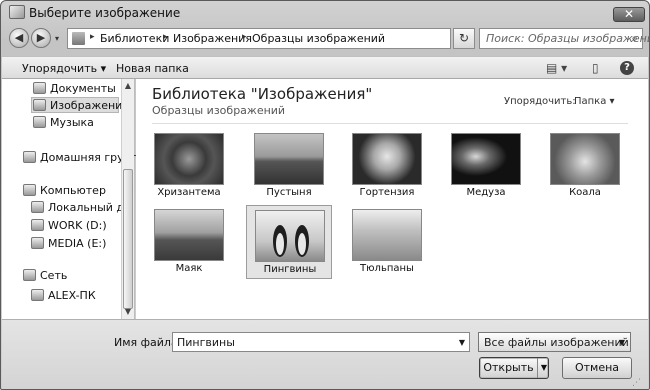 This screenshot has width=650, height=390. I want to click on command-toolbar: Упорядочить ▾ Новая папка ▤ ▾ ▯ ?, so click(325, 67).